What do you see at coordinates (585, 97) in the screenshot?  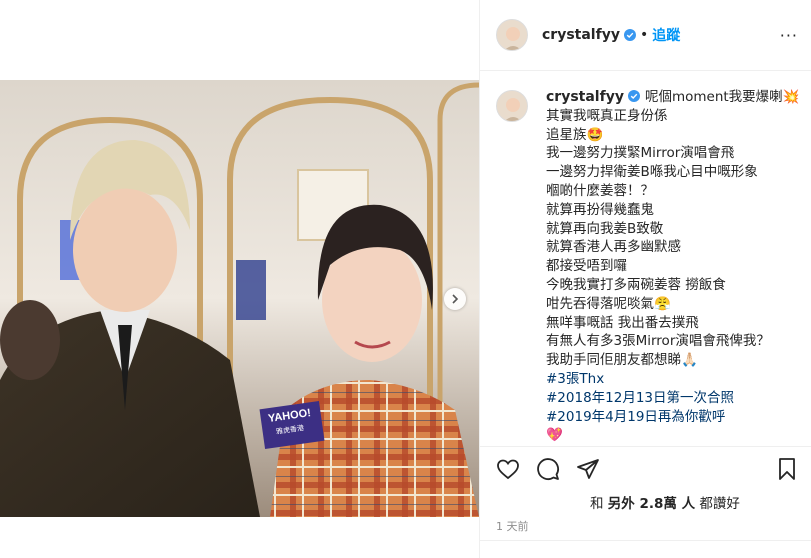 I see `caption-username-link: crystalfyy` at bounding box center [585, 97].